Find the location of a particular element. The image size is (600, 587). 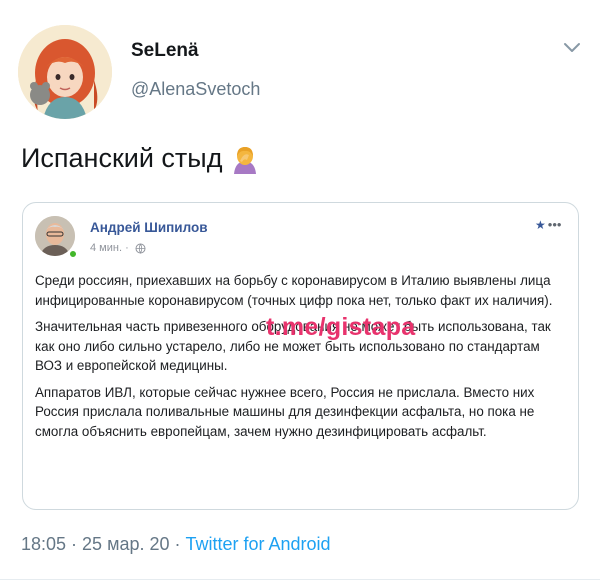

tweet-metadata: 18:05 · 25 мар. 20 · Twitter for Android is located at coordinates (176, 544).